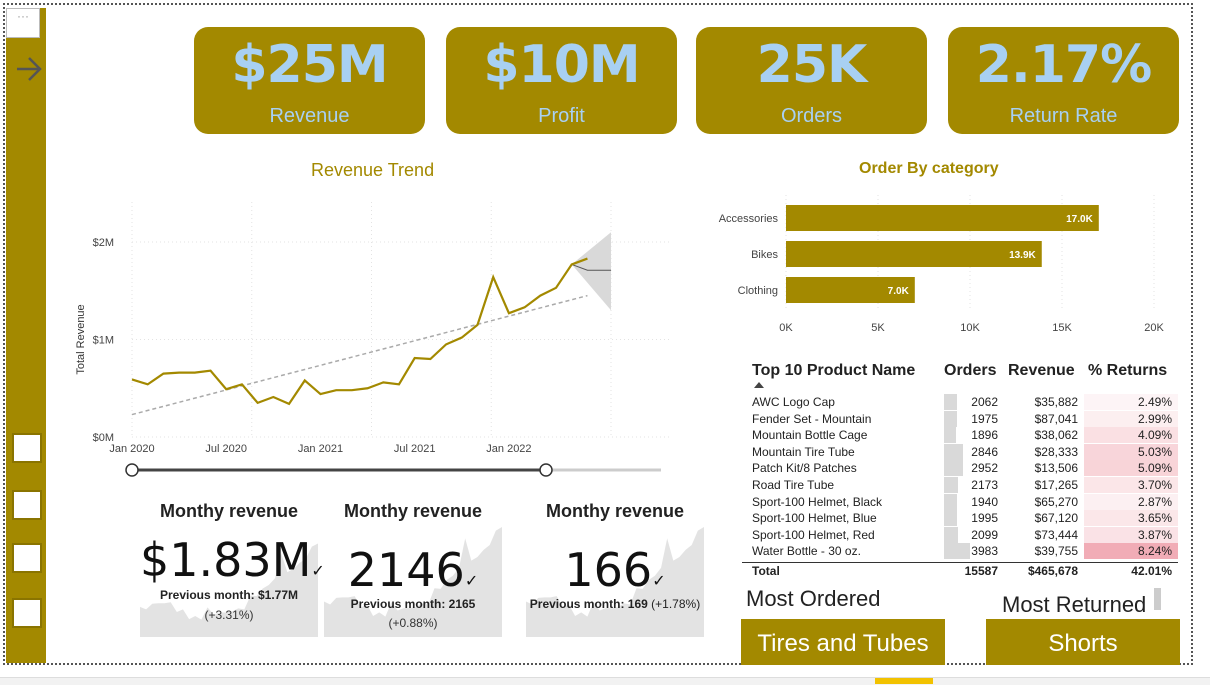 Image resolution: width=1210 pixels, height=685 pixels. Describe the element at coordinates (1041, 402) in the screenshot. I see `revenue-value: $35,882` at that location.